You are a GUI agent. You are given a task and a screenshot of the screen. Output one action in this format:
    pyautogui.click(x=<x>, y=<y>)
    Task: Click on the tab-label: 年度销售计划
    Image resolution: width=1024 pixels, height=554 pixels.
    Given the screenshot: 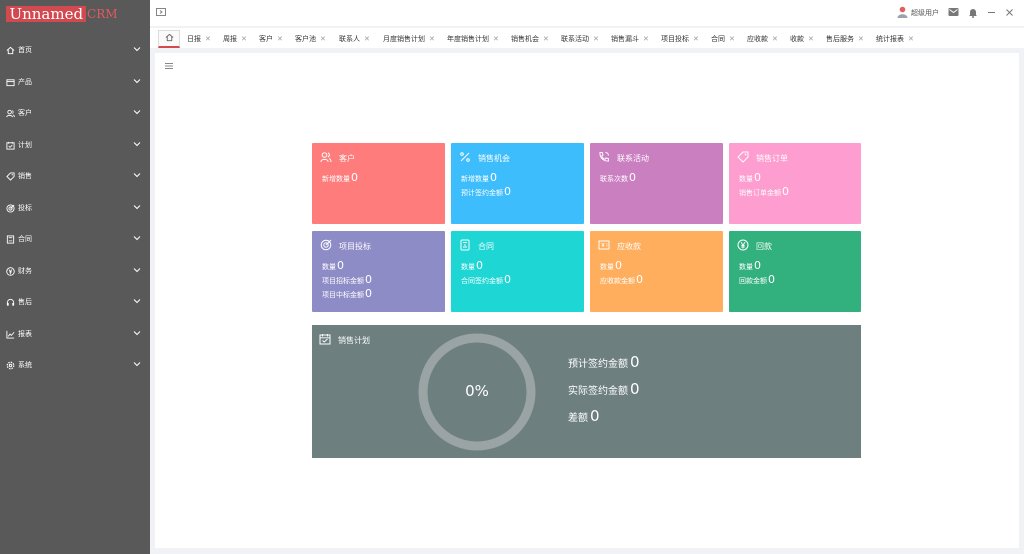 What is the action you would take?
    pyautogui.click(x=468, y=39)
    